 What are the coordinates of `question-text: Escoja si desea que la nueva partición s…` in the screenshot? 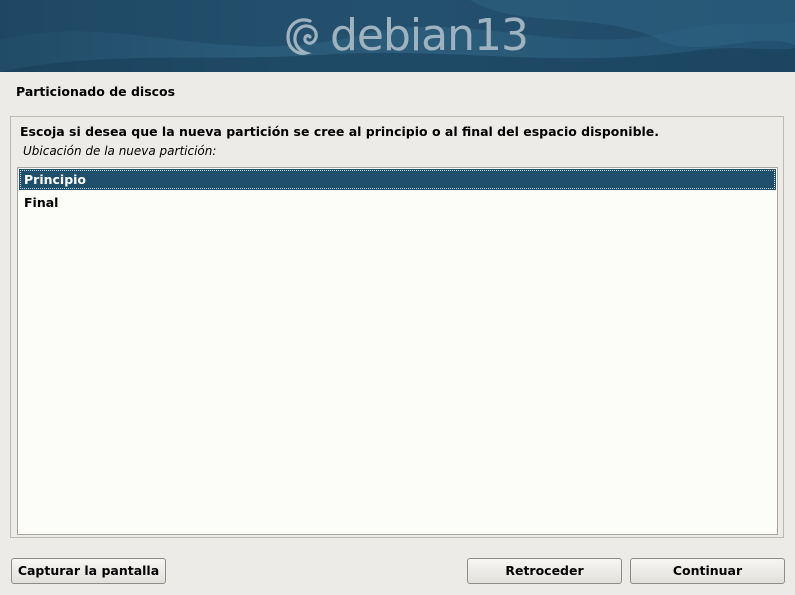 It's located at (340, 131).